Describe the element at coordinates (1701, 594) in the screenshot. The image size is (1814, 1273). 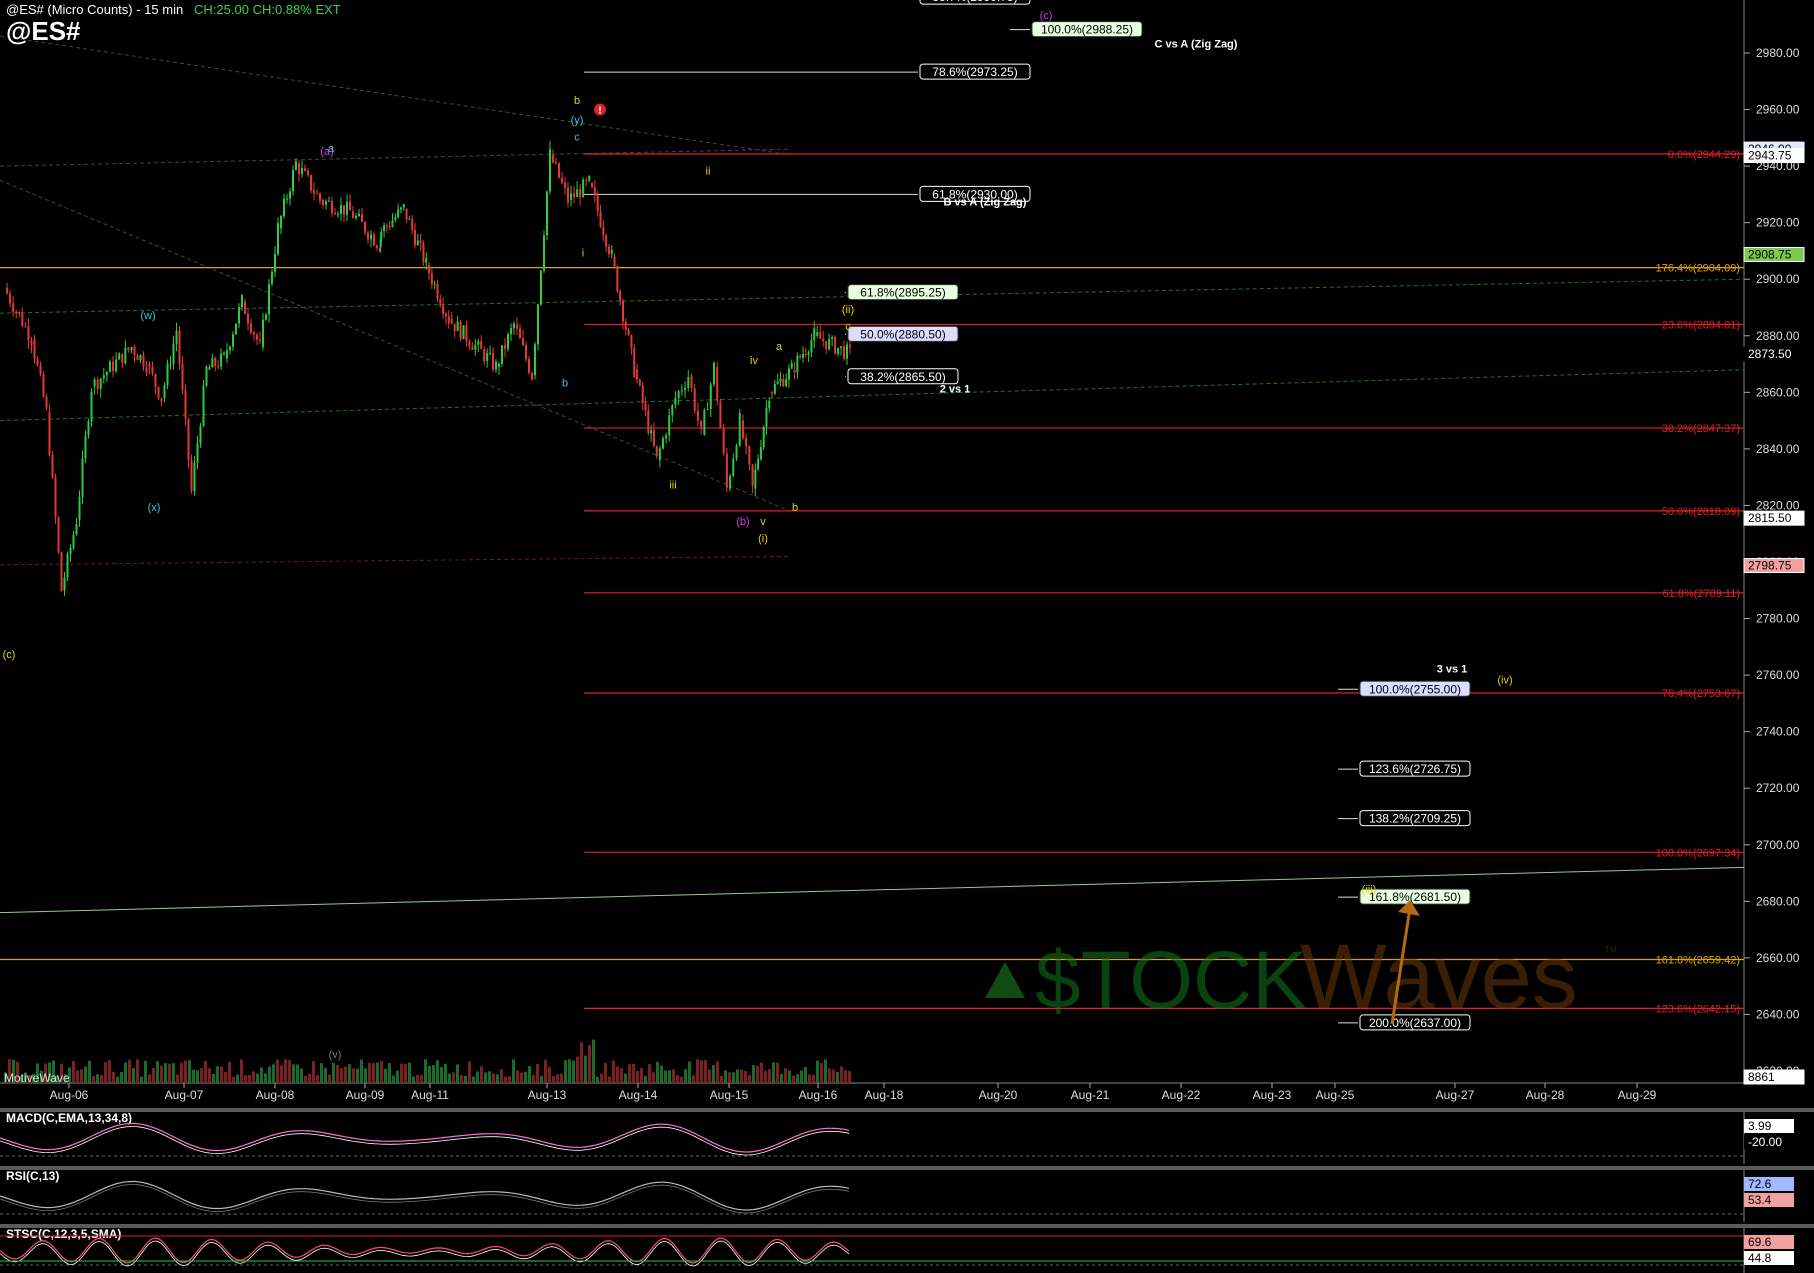
I see `fib-level-label: 61.8%(2789.11)` at that location.